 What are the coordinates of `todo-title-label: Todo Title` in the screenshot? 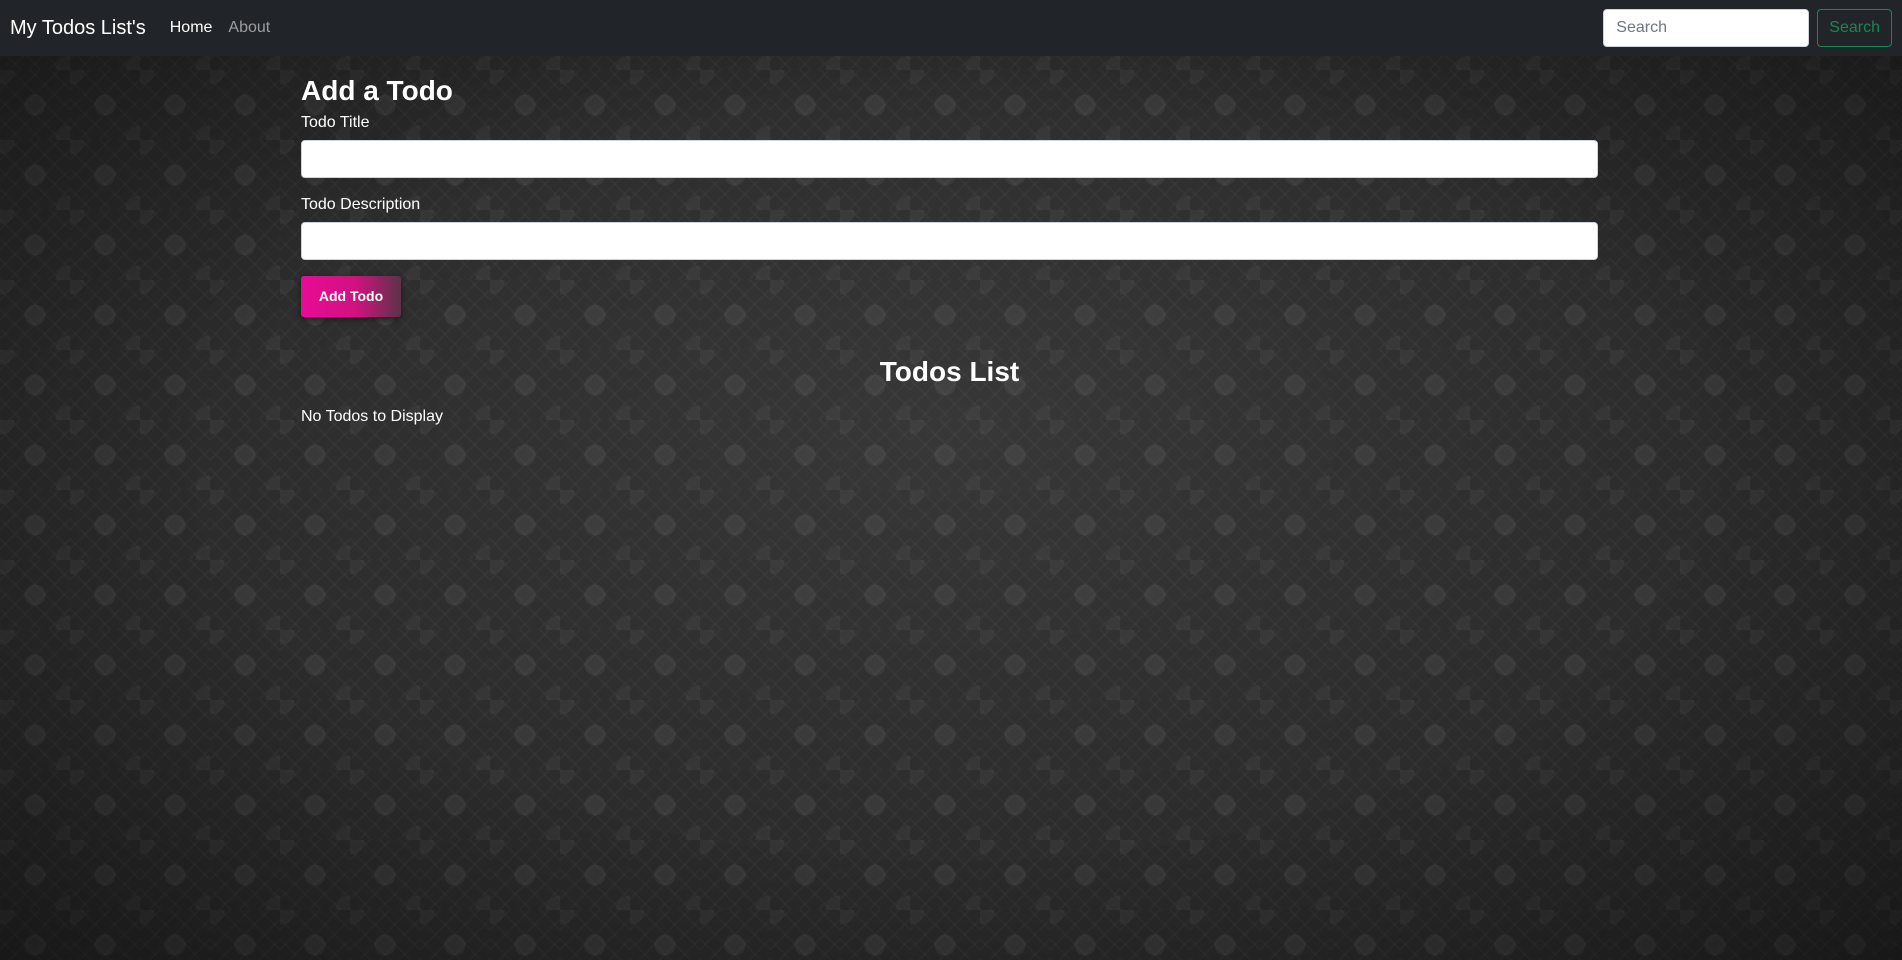 It's located at (335, 122).